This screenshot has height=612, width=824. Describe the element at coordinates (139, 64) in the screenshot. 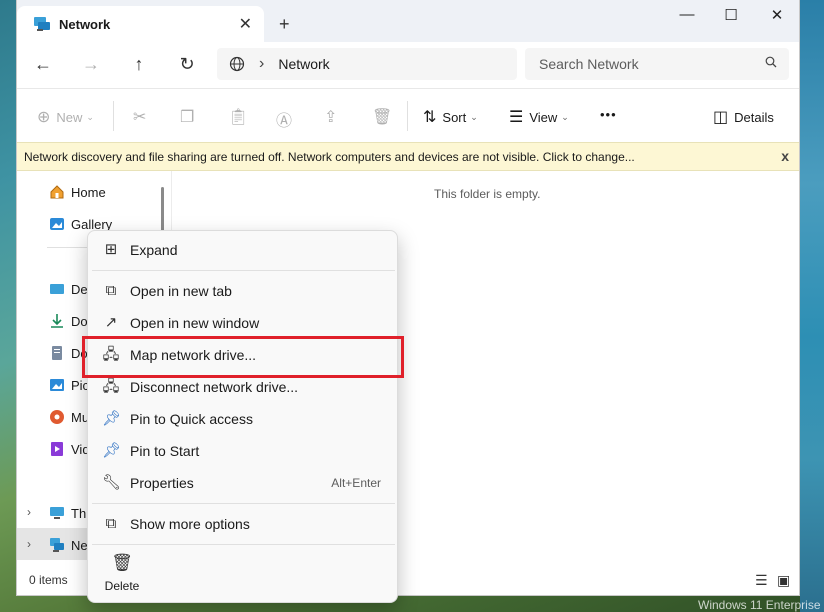

I see `up-button: ↑` at that location.